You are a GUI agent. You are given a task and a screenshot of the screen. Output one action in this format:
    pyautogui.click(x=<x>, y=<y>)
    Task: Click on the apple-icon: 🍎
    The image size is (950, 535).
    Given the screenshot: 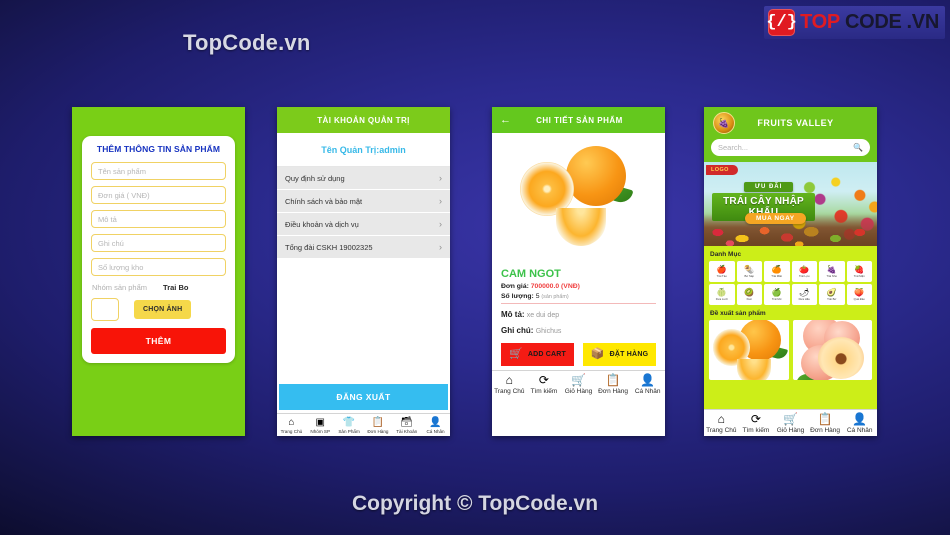 What is the action you would take?
    pyautogui.click(x=721, y=269)
    